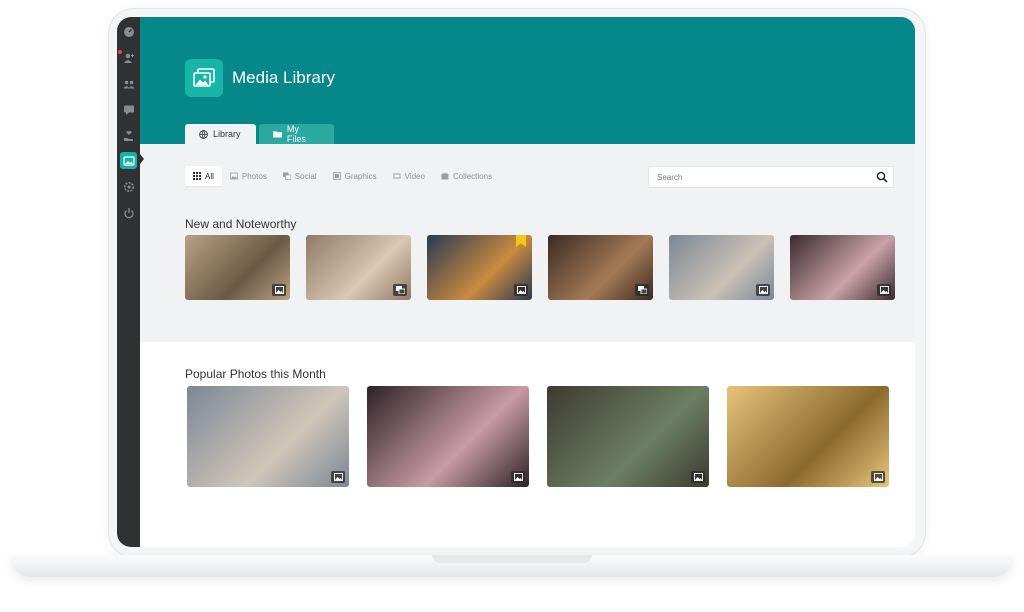  I want to click on power-icon, so click(128, 212).